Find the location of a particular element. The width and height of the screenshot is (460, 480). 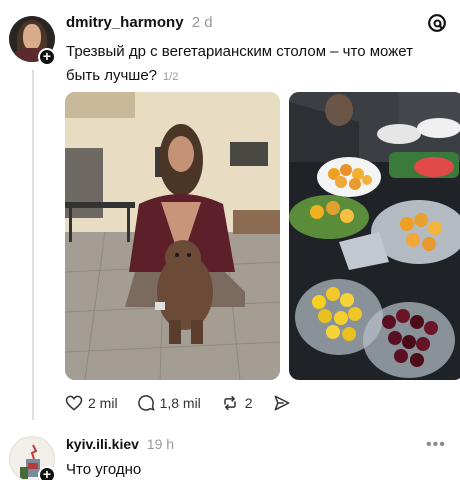

repost-button: 2 is located at coordinates (236, 403).